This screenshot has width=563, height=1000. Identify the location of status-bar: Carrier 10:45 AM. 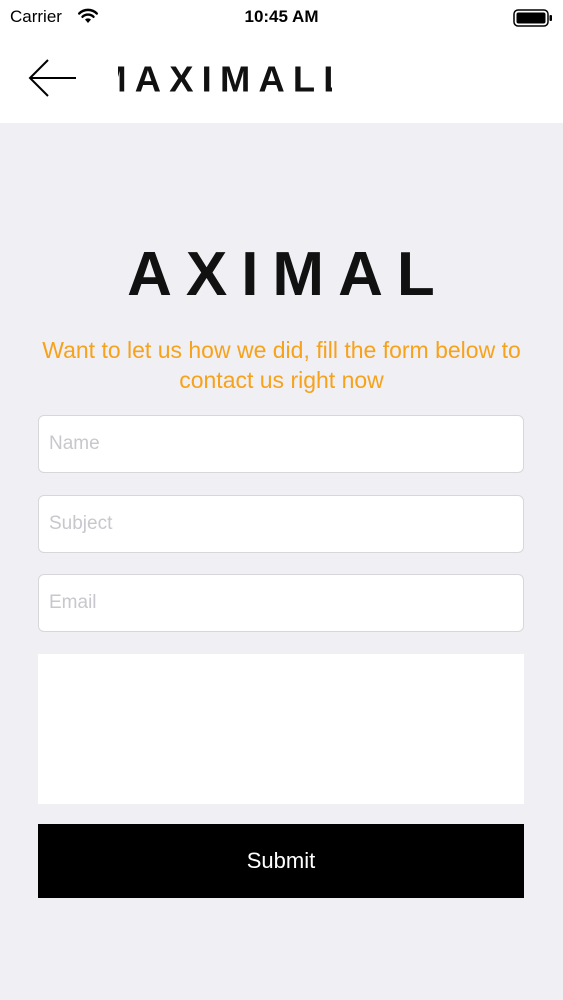
(281, 17).